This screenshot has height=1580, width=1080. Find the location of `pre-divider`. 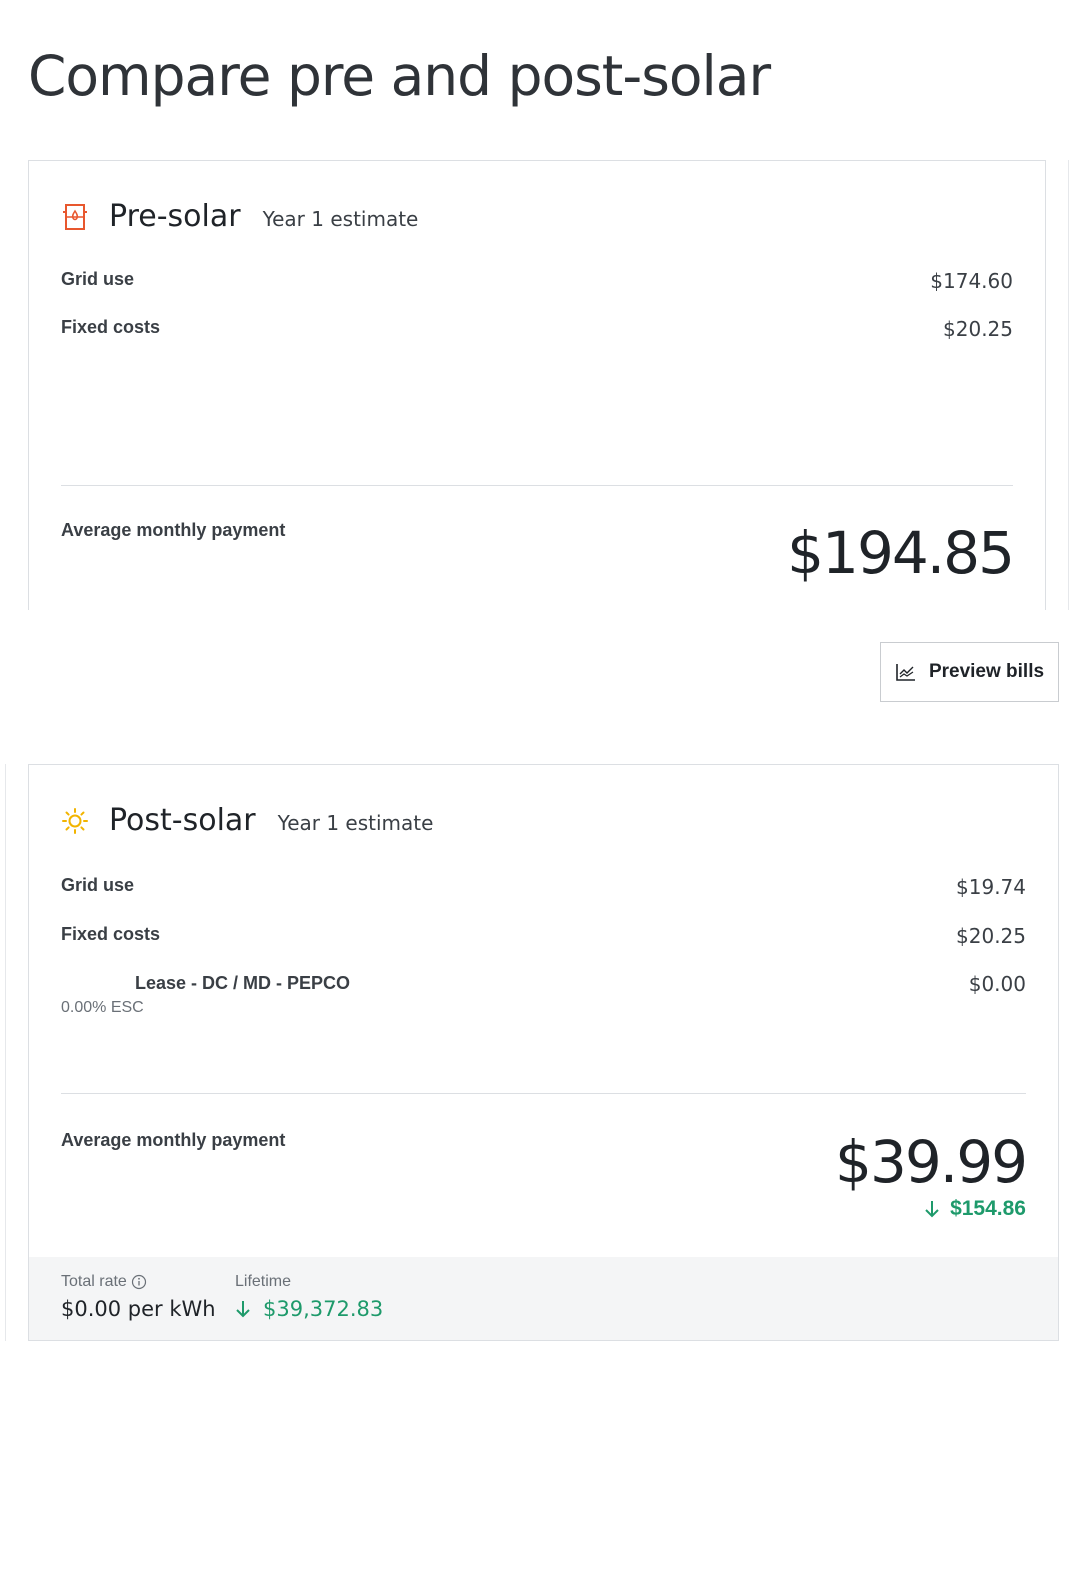

pre-divider is located at coordinates (537, 485).